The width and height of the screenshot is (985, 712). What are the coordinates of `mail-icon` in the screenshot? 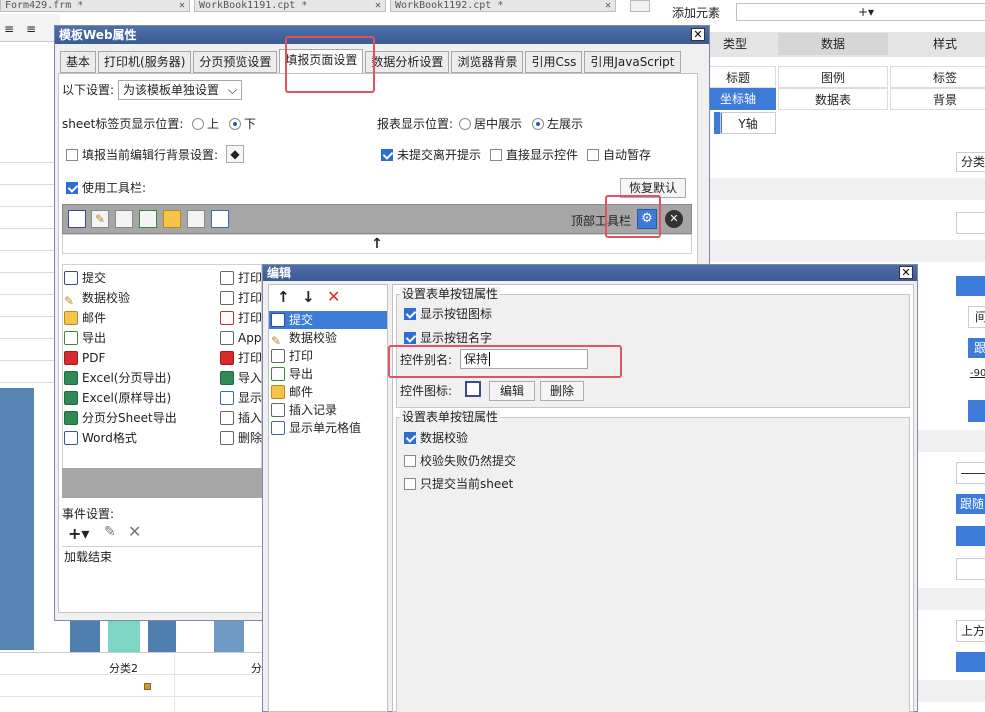 It's located at (172, 219).